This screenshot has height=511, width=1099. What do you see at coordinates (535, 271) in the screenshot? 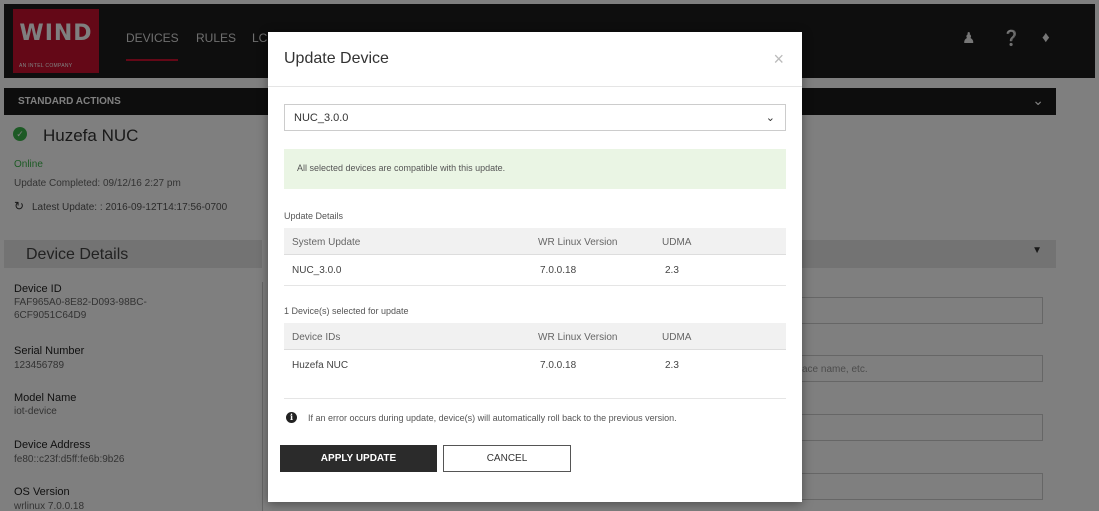
I see `table-row: NUC_3.0.0 7.0.0.18 2.3` at bounding box center [535, 271].